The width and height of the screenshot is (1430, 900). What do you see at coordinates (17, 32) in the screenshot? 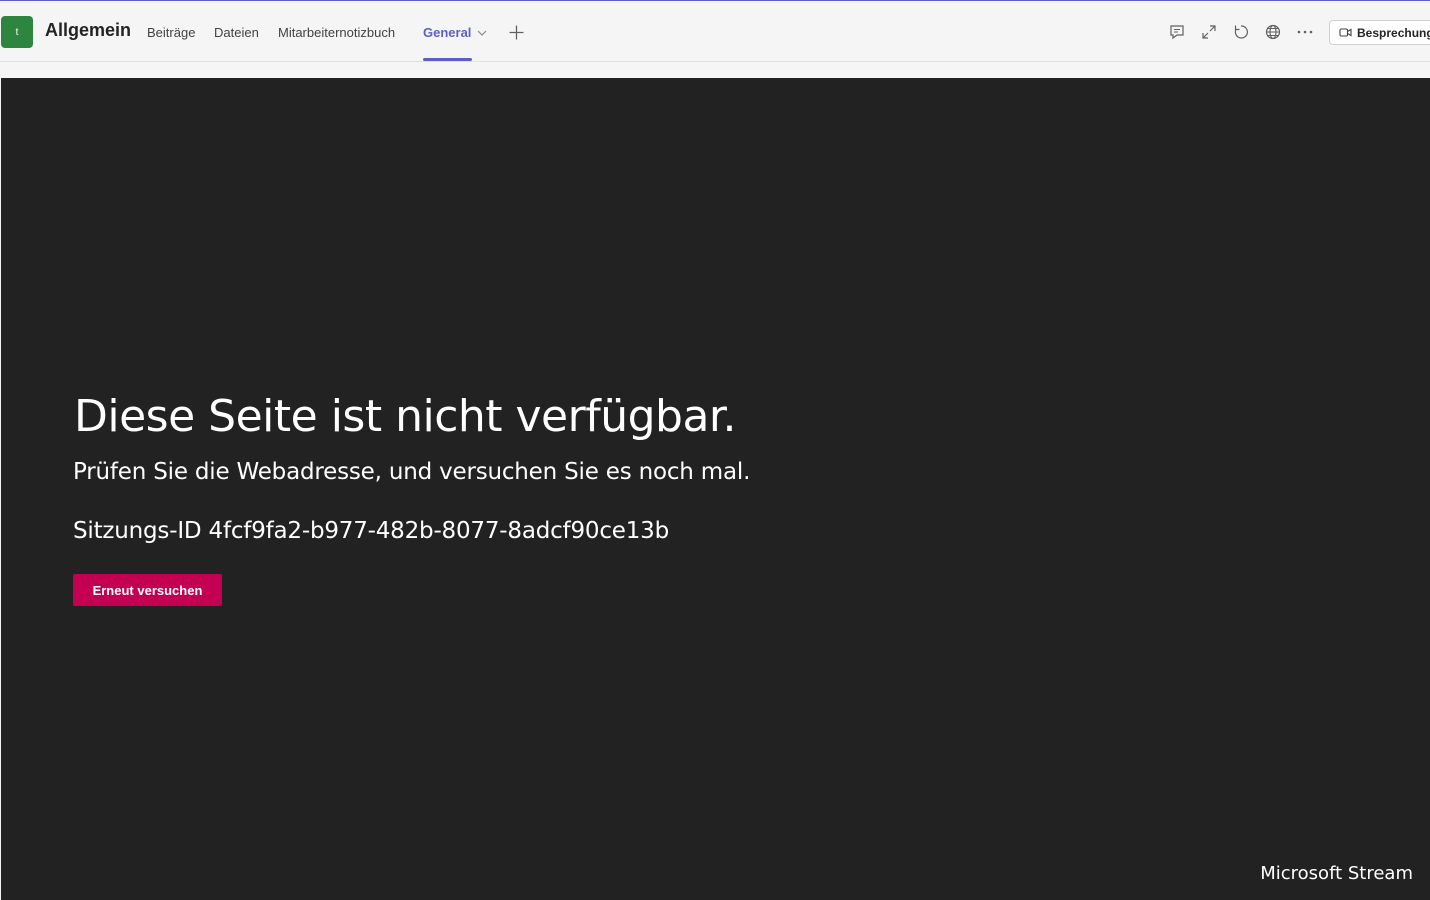
I see `team-avatar: t` at bounding box center [17, 32].